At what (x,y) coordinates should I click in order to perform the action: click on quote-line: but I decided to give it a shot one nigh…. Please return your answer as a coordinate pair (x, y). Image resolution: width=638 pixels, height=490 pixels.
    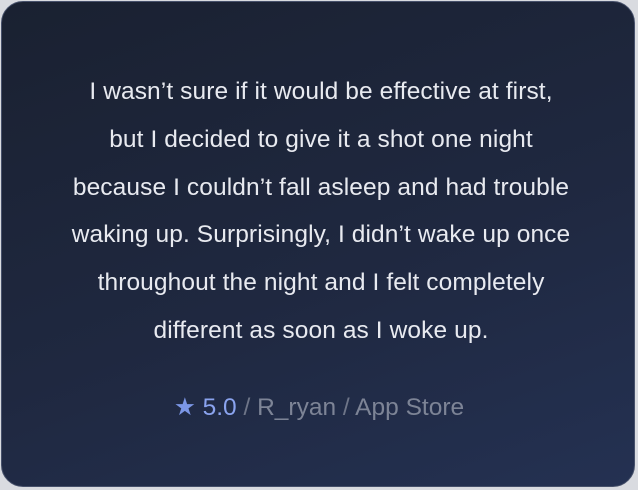
    Looking at the image, I should click on (321, 139).